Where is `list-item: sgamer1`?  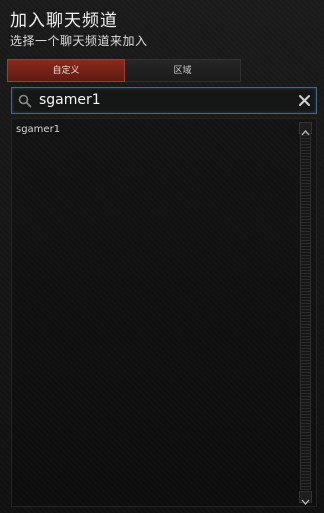
list-item: sgamer1 is located at coordinates (38, 129).